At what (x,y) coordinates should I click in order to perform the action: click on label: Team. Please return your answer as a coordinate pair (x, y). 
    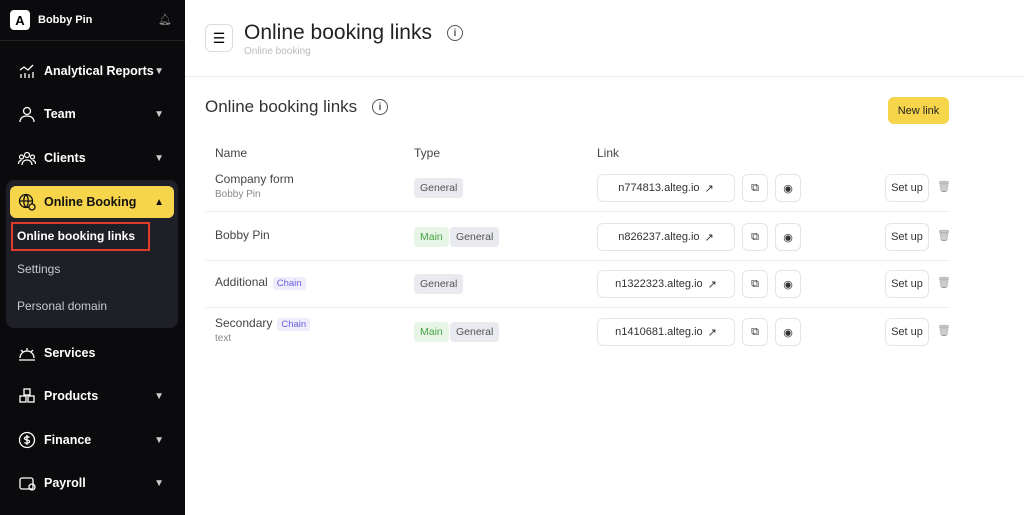
    Looking at the image, I should click on (60, 114).